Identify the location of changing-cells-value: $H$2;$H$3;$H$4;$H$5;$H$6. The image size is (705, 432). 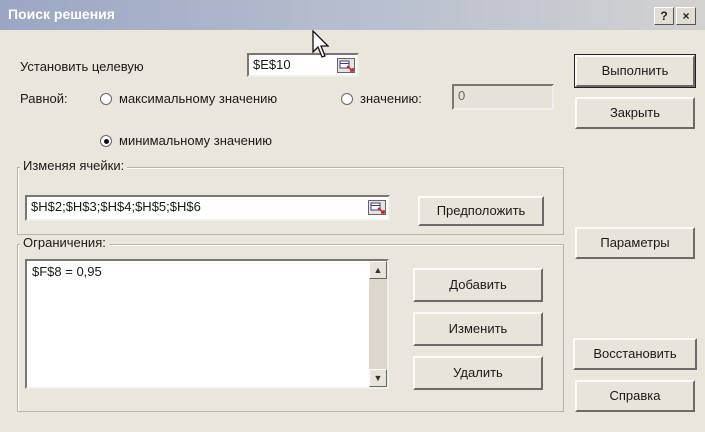
(116, 206).